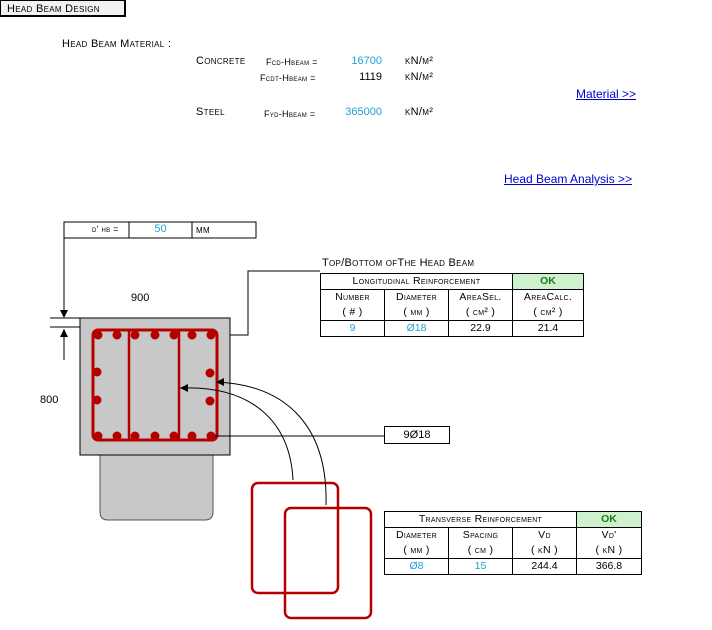 The image size is (712, 630). Describe the element at coordinates (480, 313) in the screenshot. I see `long-unit-areasel: ( cm² )` at that location.